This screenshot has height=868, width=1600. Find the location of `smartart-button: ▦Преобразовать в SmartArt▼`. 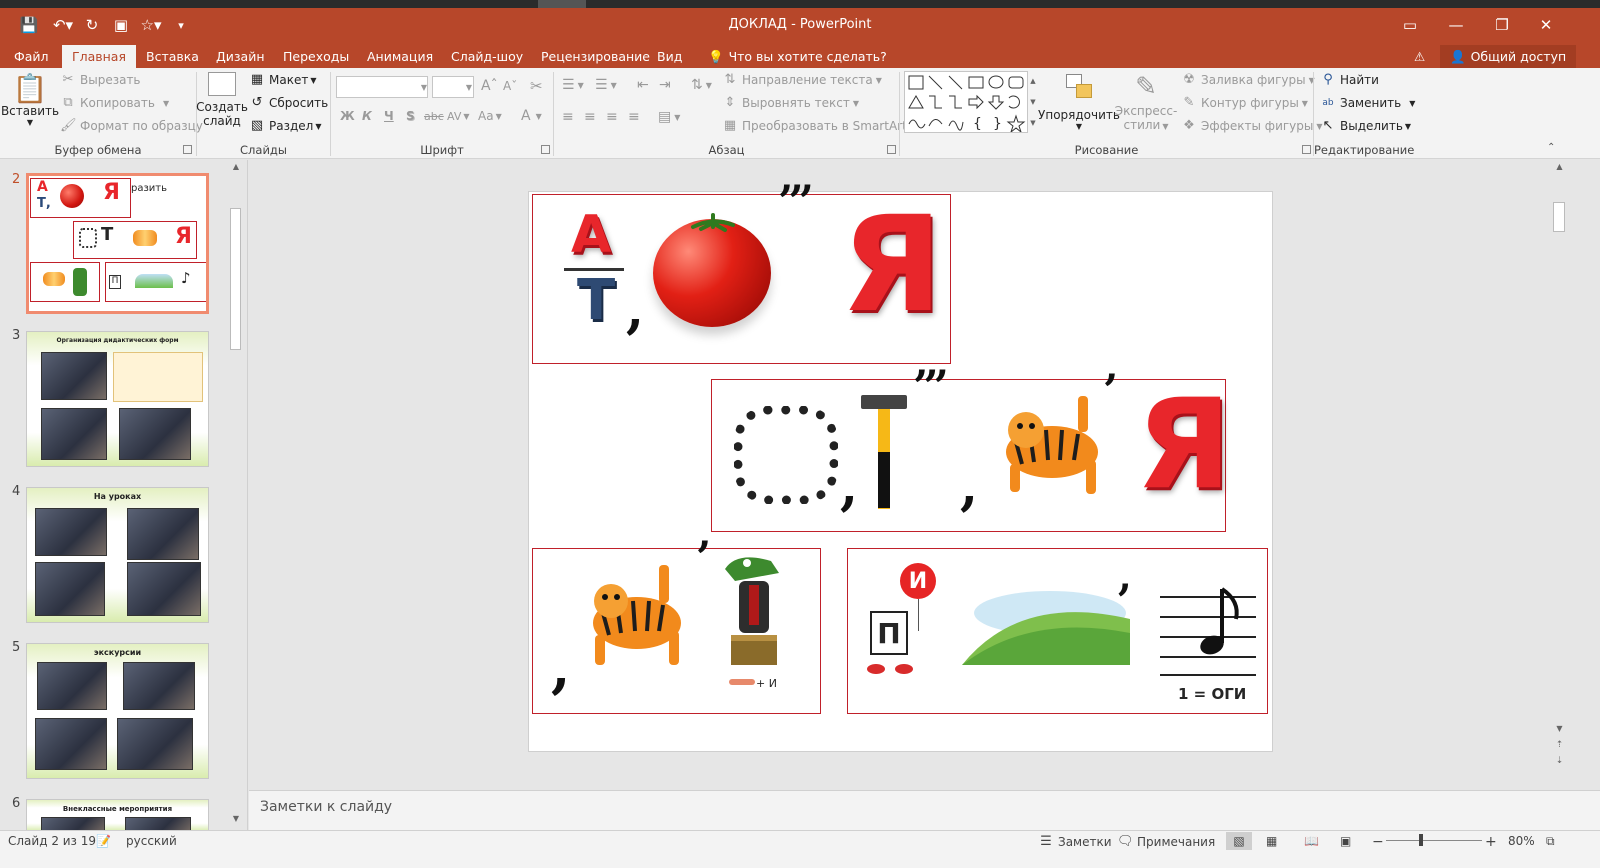

smartart-button: ▦Преобразовать в SmartArt▼ is located at coordinates (819, 126).